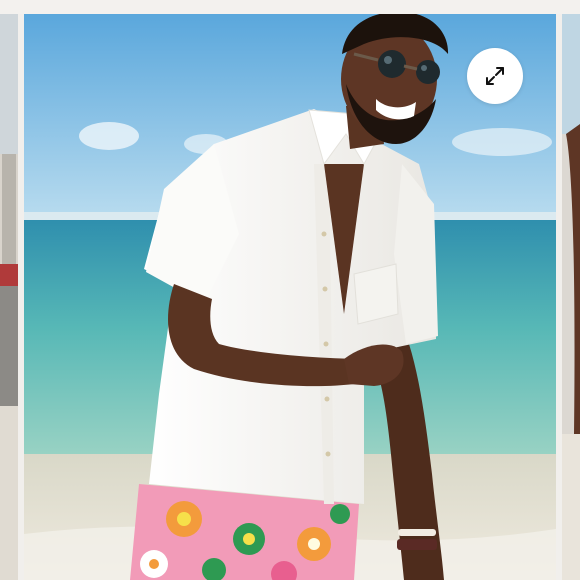 This screenshot has width=580, height=580. I want to click on expand-arrows-icon, so click(495, 76).